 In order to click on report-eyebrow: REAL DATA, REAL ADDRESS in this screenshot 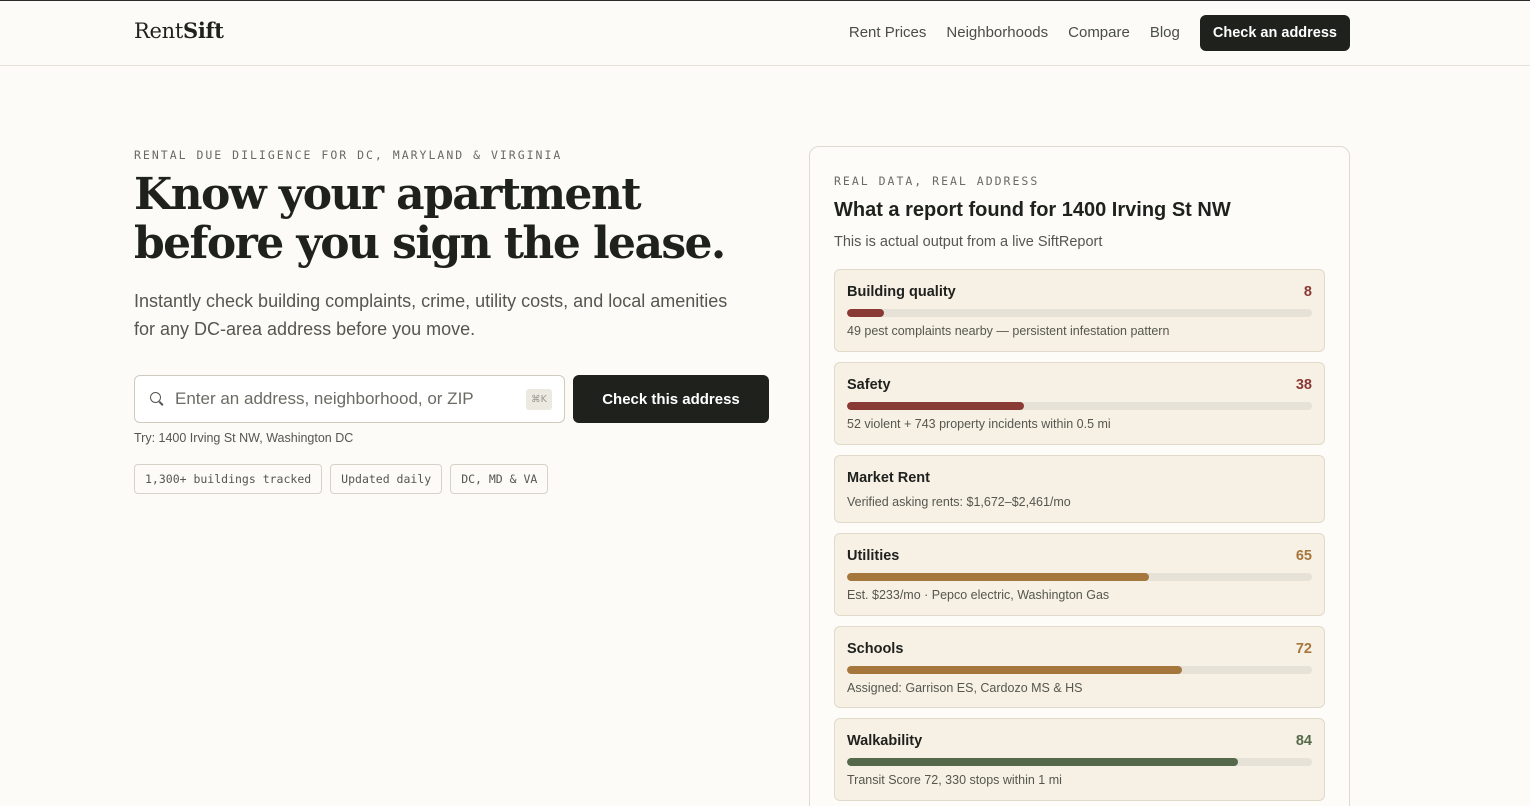, I will do `click(937, 181)`.